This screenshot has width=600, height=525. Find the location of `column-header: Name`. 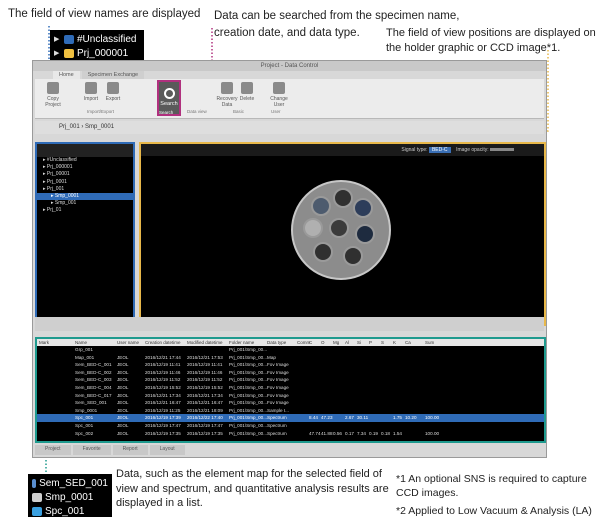

column-header: Name is located at coordinates (96, 342).